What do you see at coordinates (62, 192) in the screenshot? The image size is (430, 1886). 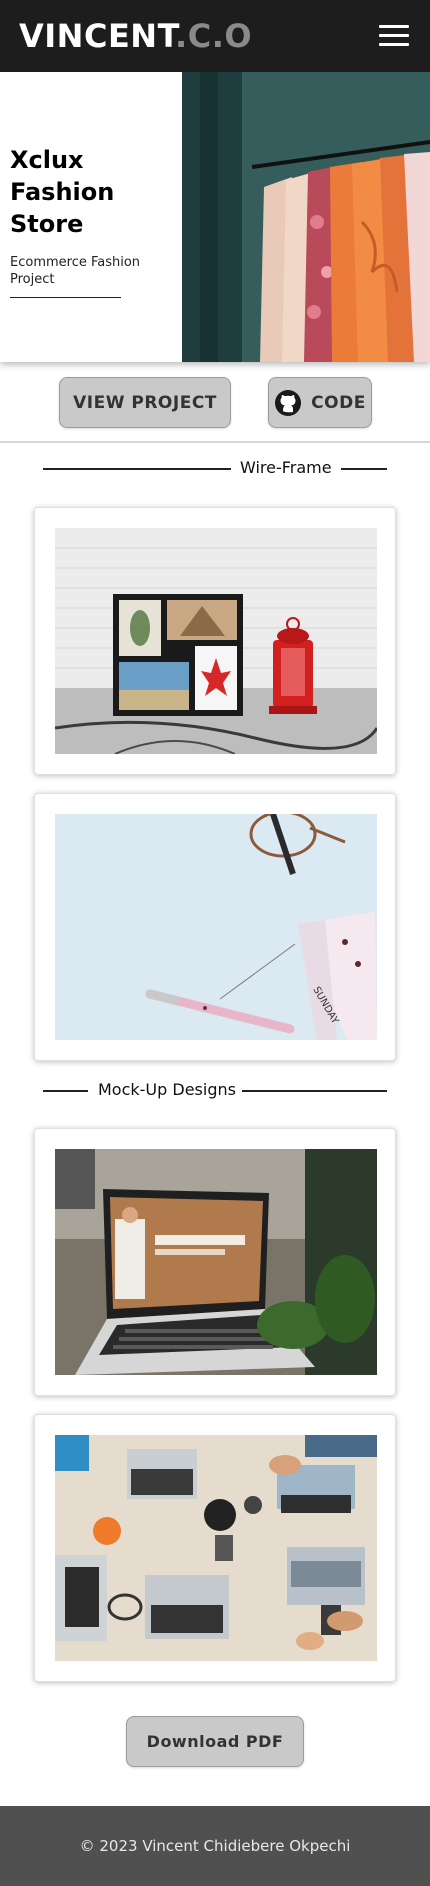 I see `project-title: Xclux Fashion Store` at bounding box center [62, 192].